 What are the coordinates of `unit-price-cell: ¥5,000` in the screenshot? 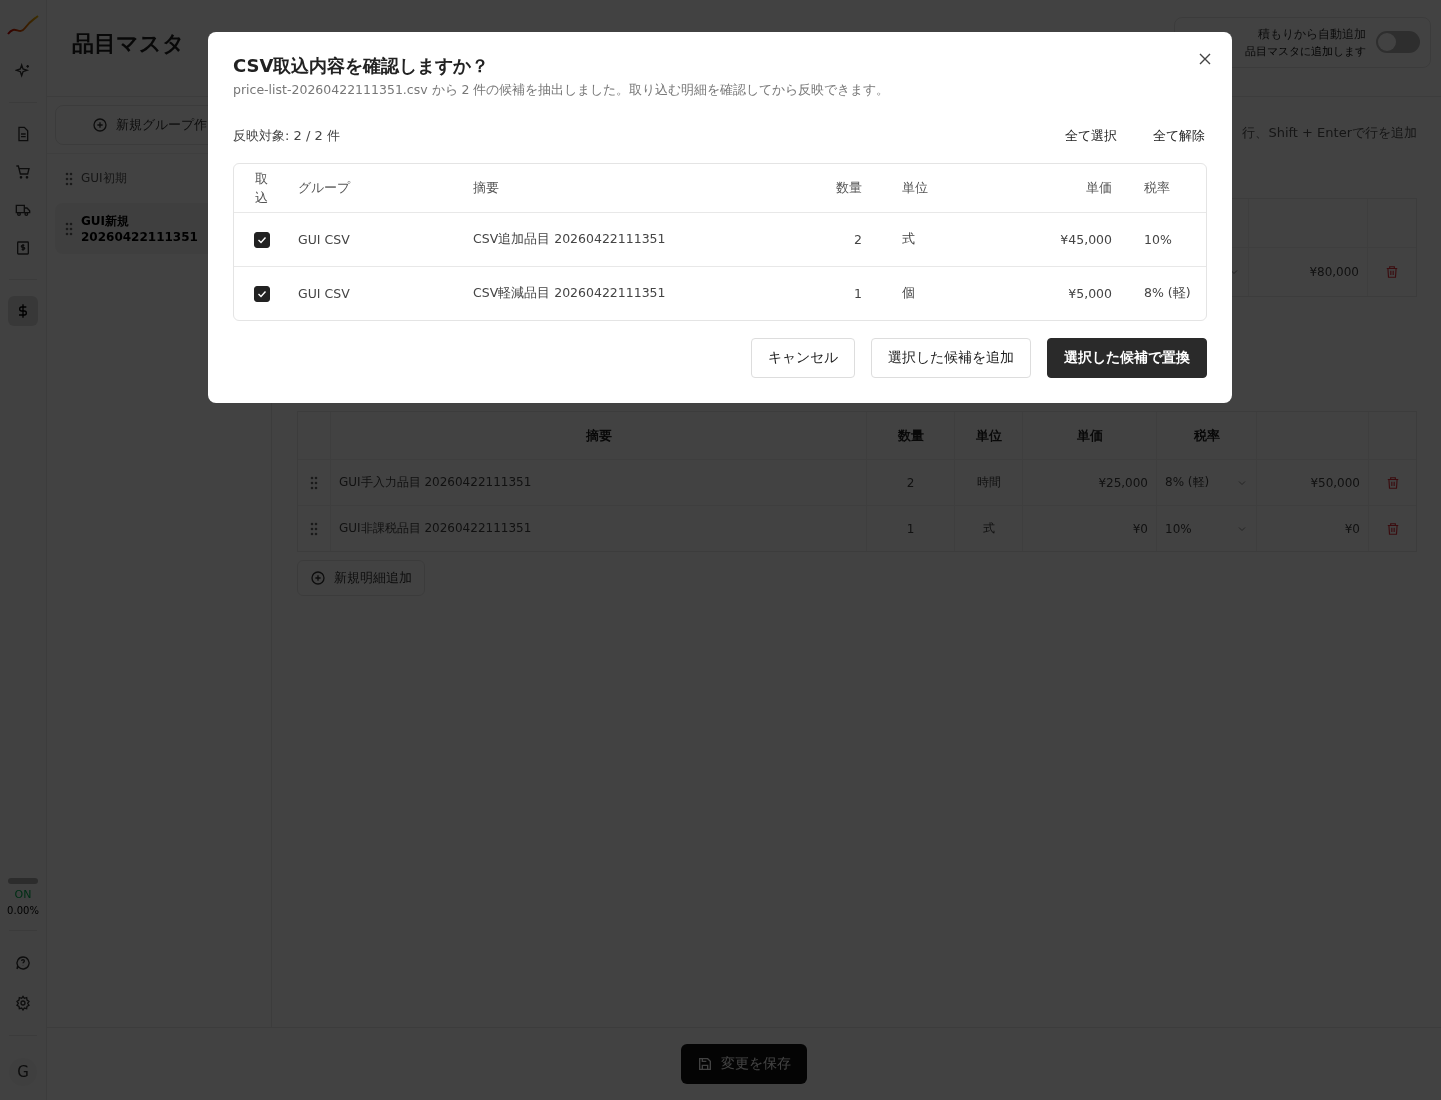 It's located at (1090, 293).